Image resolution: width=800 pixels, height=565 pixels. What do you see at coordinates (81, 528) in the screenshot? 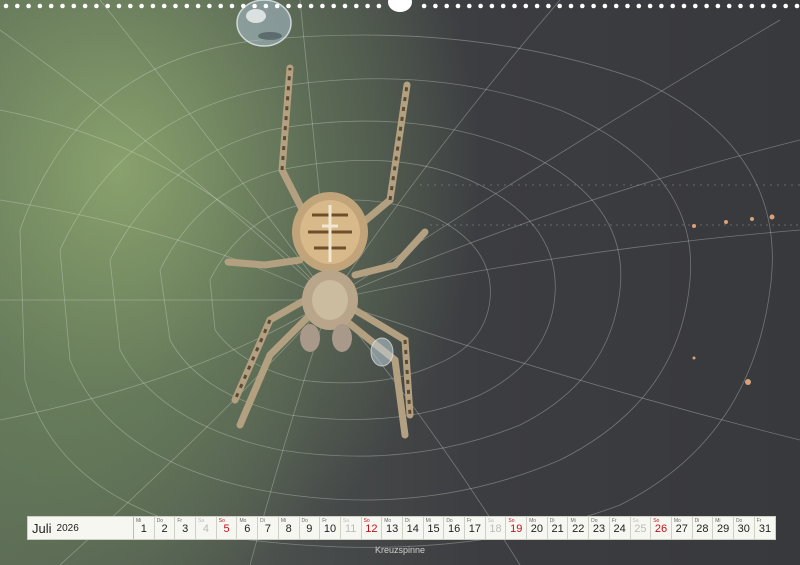
I see `month-label: Juli 2026` at bounding box center [81, 528].